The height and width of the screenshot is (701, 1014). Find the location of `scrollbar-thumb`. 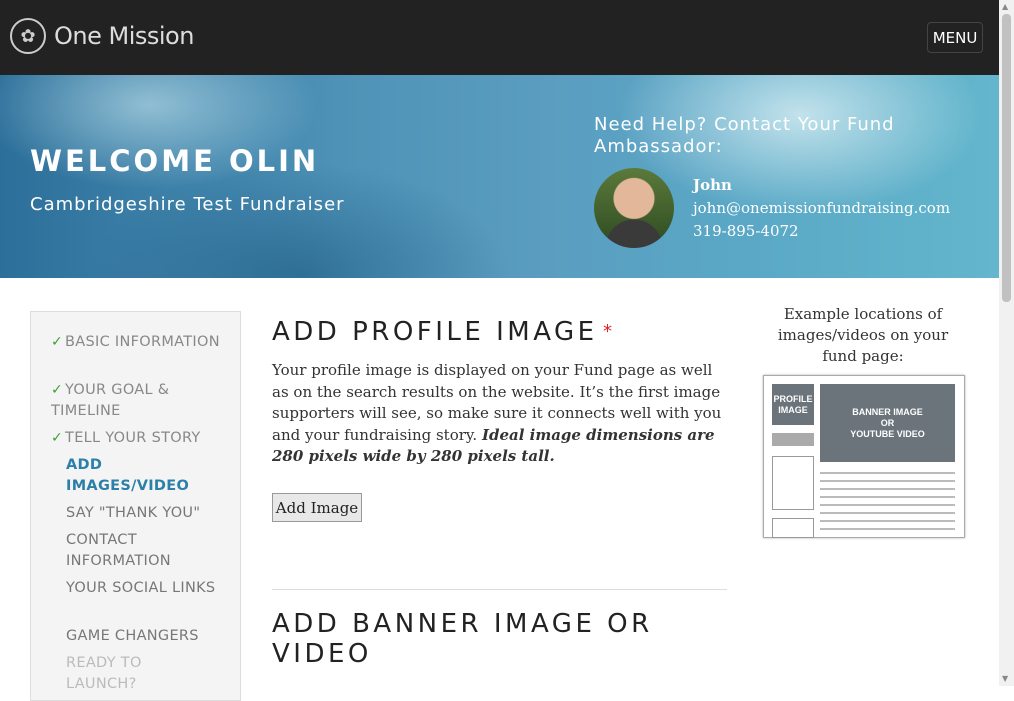

scrollbar-thumb is located at coordinates (1006, 158).